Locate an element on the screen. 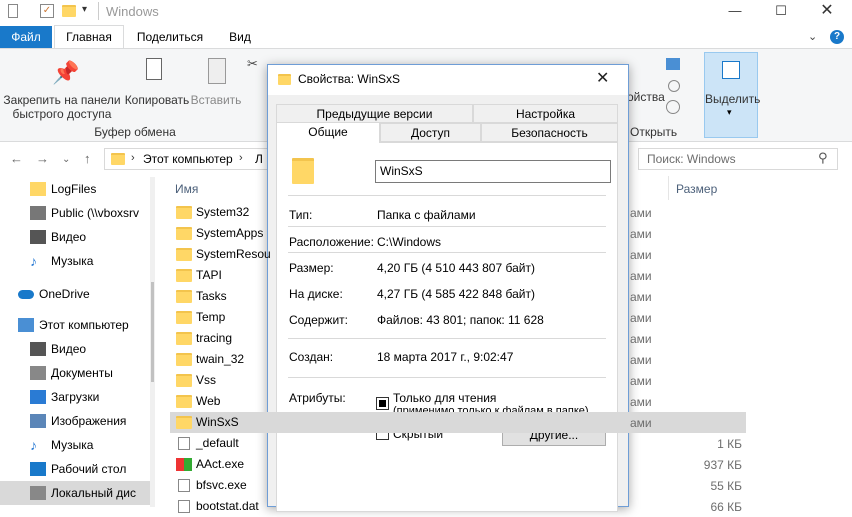 Image resolution: width=852 pixels, height=517 pixels. nav-item-label: Музыка is located at coordinates (72, 445).